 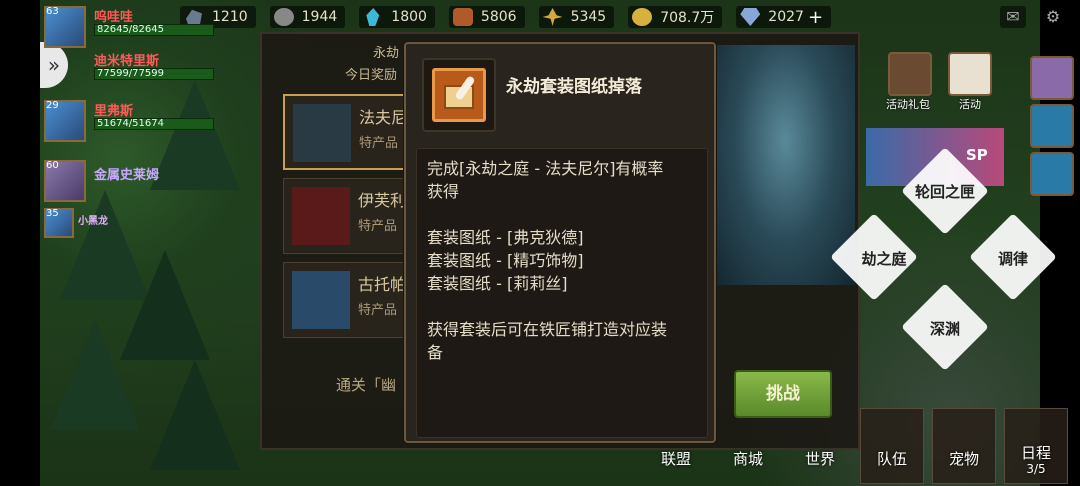 What do you see at coordinates (114, 111) in the screenshot?
I see `member-name: 里弗斯` at bounding box center [114, 111].